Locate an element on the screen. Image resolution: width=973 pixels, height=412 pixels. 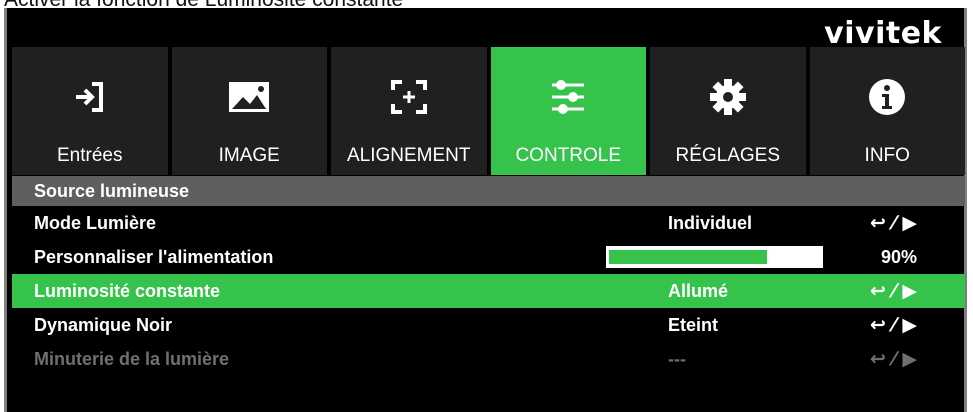
row-label: Minuterie de la lumière is located at coordinates (132, 359).